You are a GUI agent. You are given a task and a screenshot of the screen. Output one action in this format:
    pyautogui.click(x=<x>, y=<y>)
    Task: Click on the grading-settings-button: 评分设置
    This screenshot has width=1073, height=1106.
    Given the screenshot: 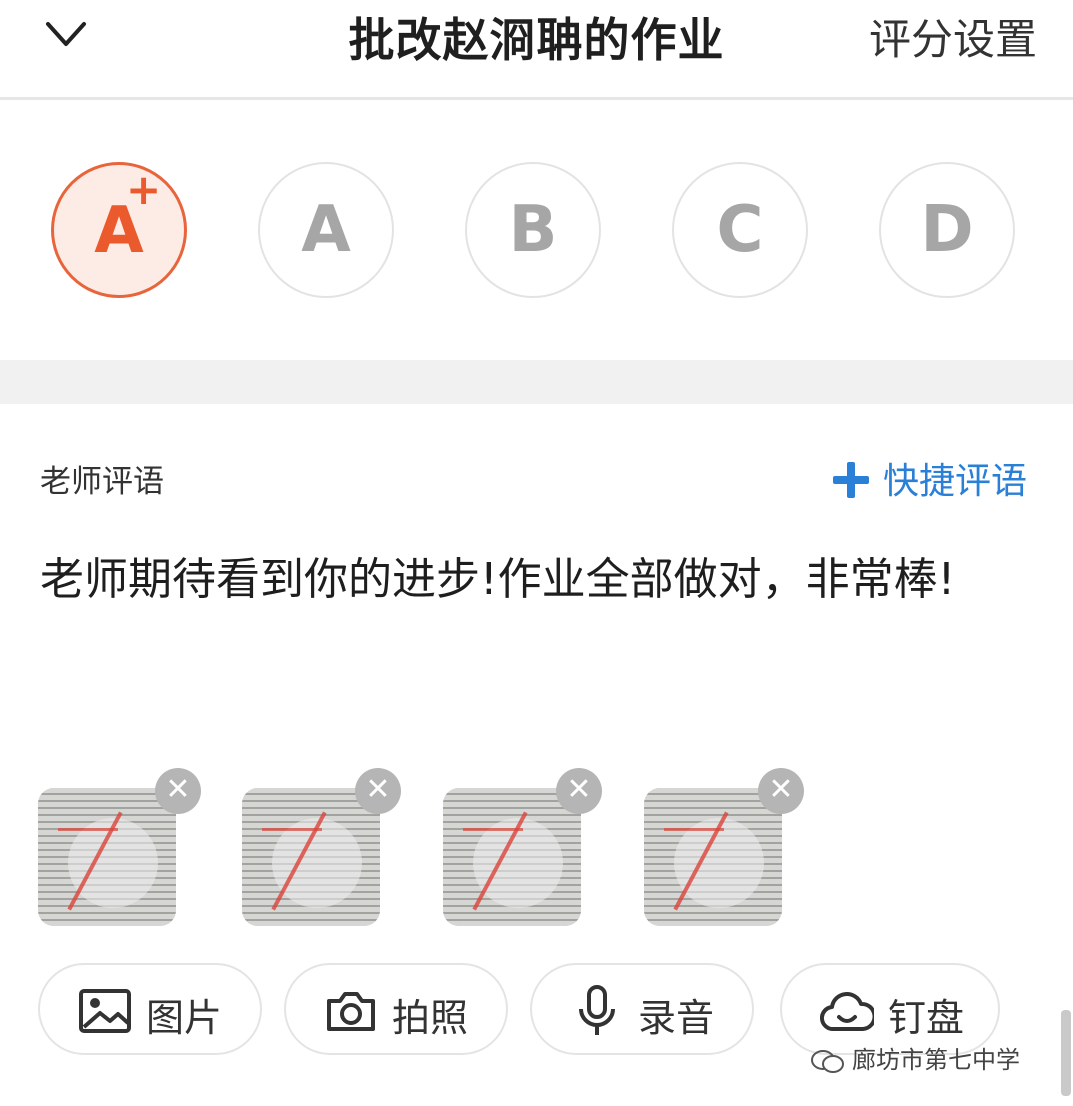 What is the action you would take?
    pyautogui.click(x=953, y=36)
    